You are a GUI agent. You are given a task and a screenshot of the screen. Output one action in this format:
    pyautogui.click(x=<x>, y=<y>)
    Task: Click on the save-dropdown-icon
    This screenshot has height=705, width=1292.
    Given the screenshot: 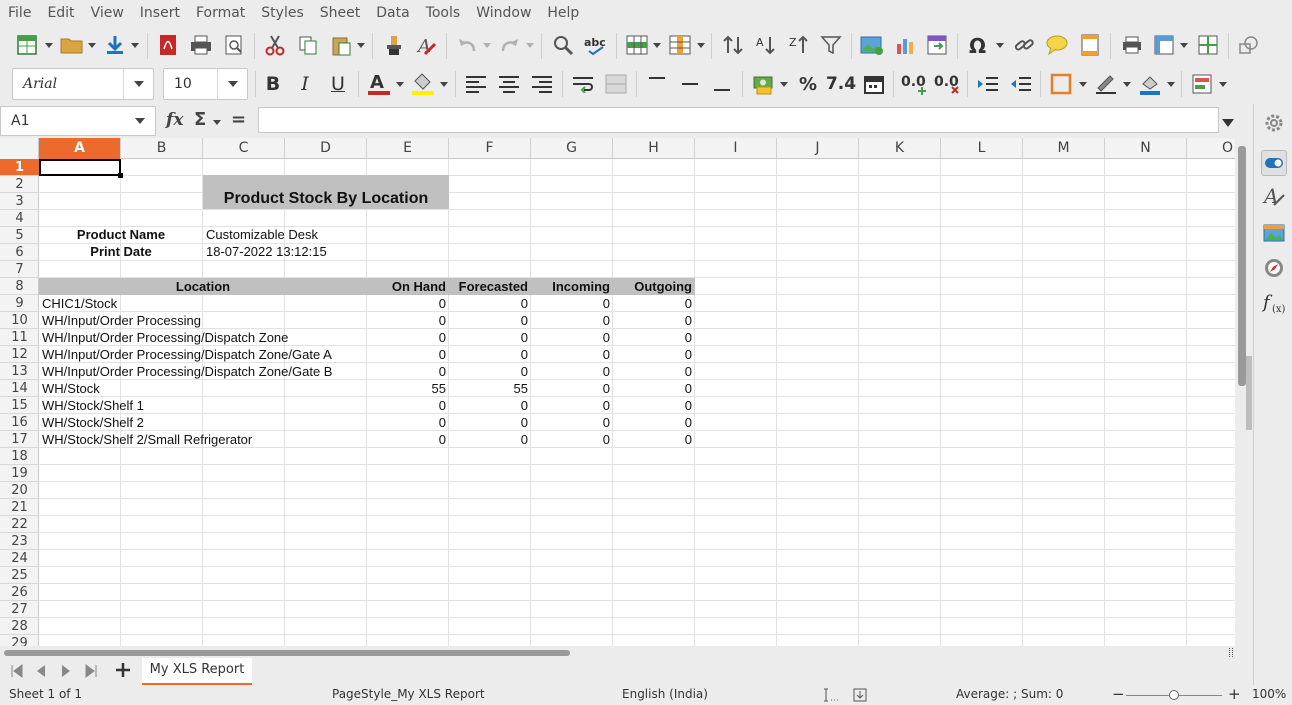 What is the action you would take?
    pyautogui.click(x=135, y=45)
    